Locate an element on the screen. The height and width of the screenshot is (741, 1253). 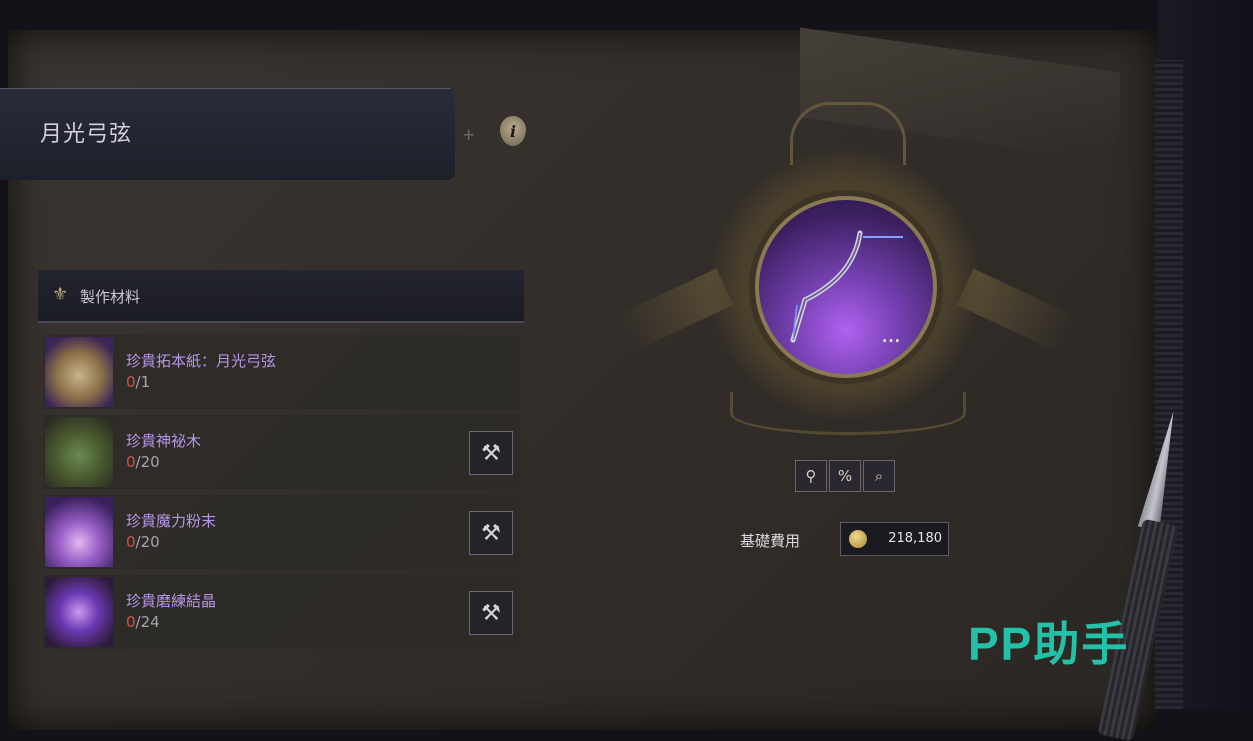
percent-icon: % is located at coordinates (845, 476).